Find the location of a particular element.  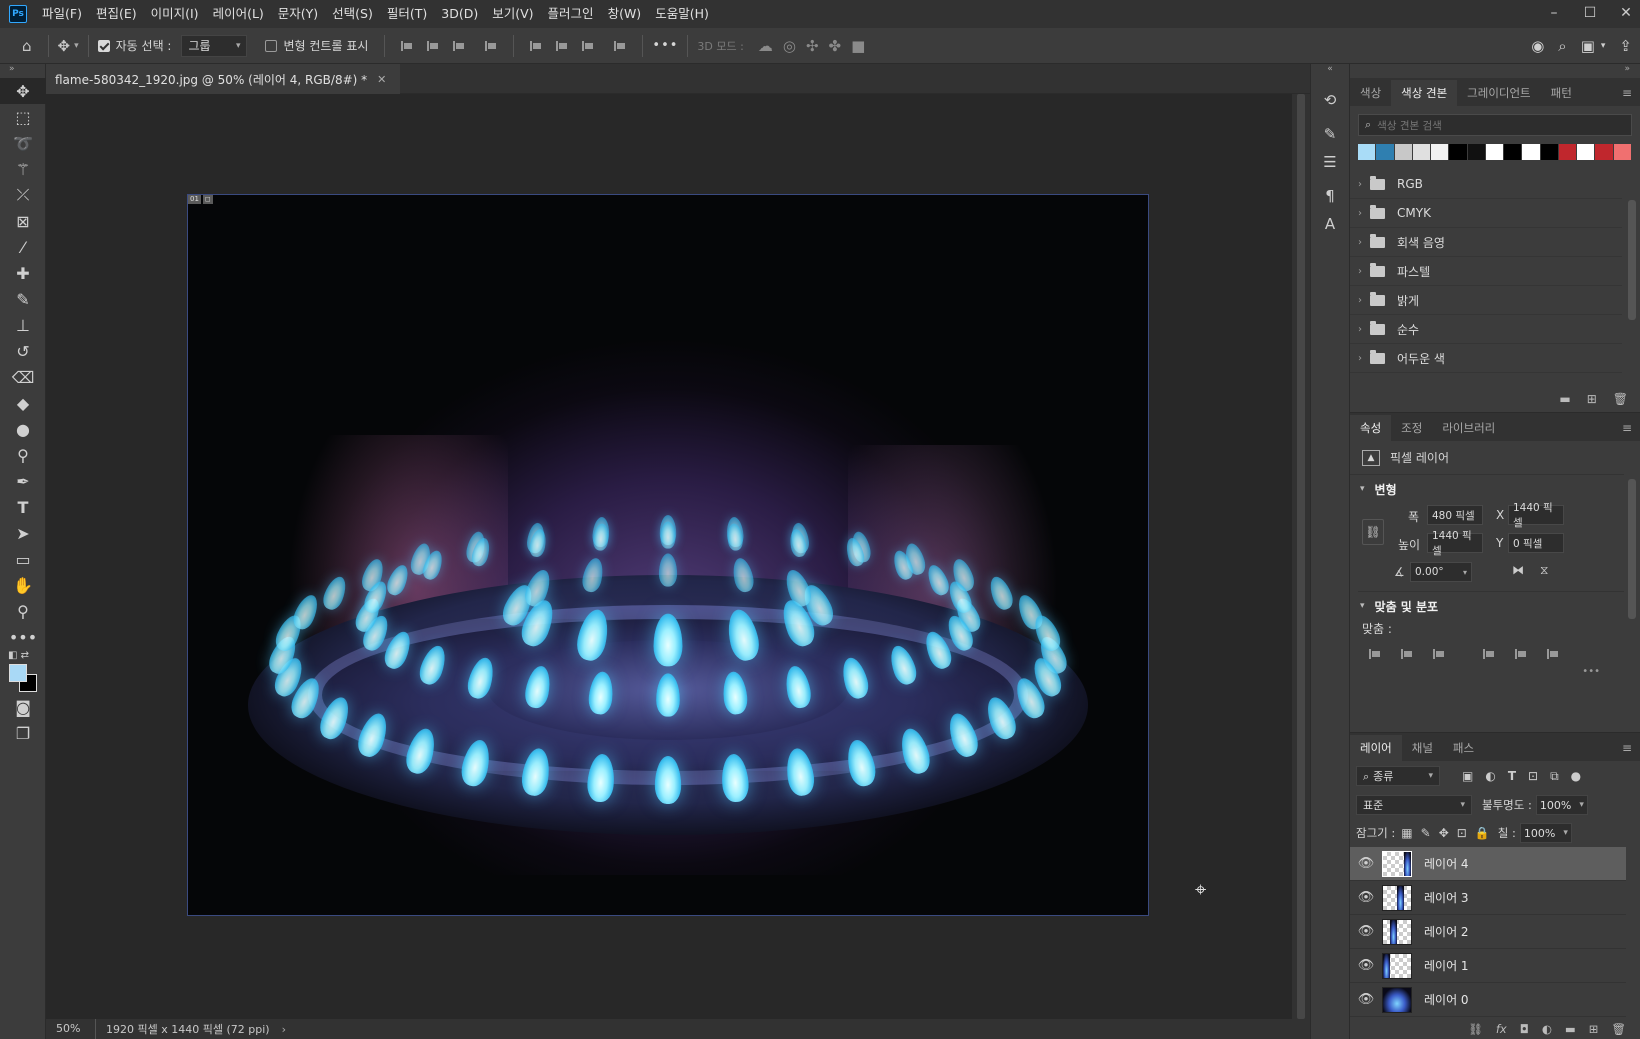

paint-bucket-tool-icon: ◆ is located at coordinates (23, 403).